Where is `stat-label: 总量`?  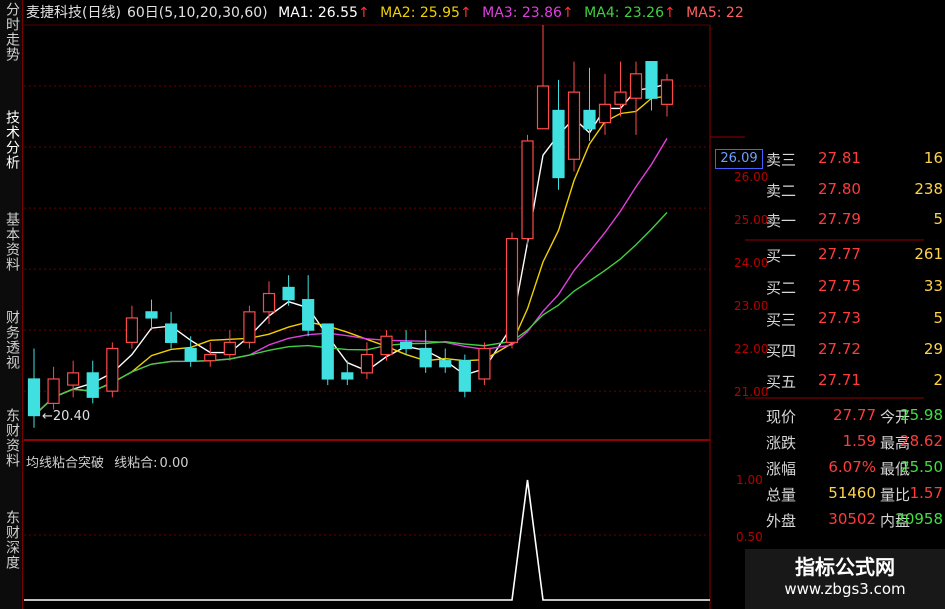 stat-label: 总量 is located at coordinates (781, 495).